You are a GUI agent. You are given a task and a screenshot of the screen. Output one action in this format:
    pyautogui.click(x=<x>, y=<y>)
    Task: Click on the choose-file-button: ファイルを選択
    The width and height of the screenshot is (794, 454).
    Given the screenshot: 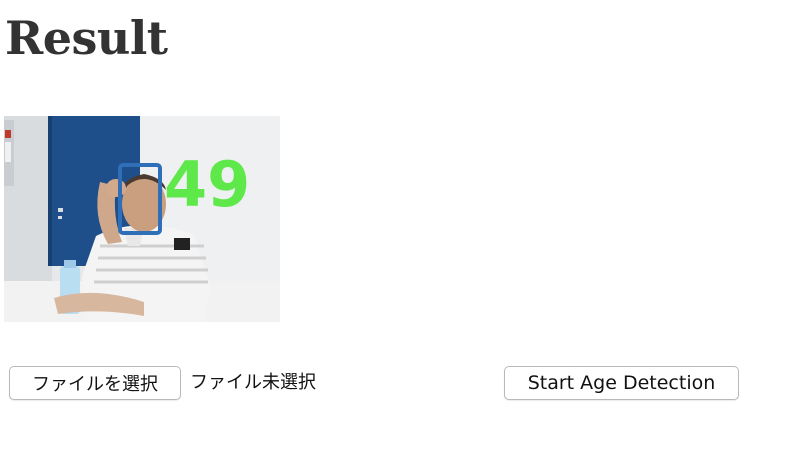 What is the action you would take?
    pyautogui.click(x=95, y=383)
    